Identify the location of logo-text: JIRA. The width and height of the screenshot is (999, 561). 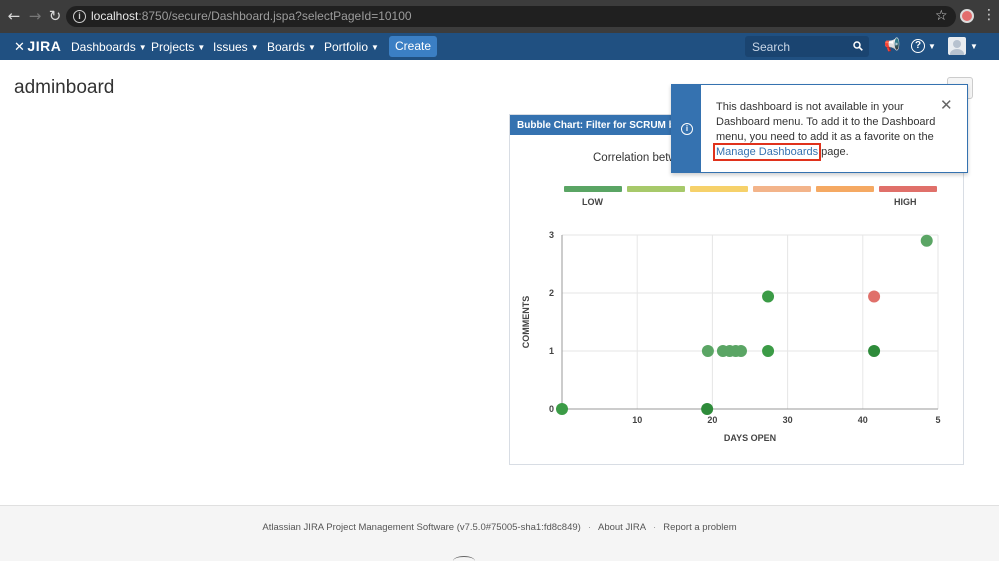
(44, 46).